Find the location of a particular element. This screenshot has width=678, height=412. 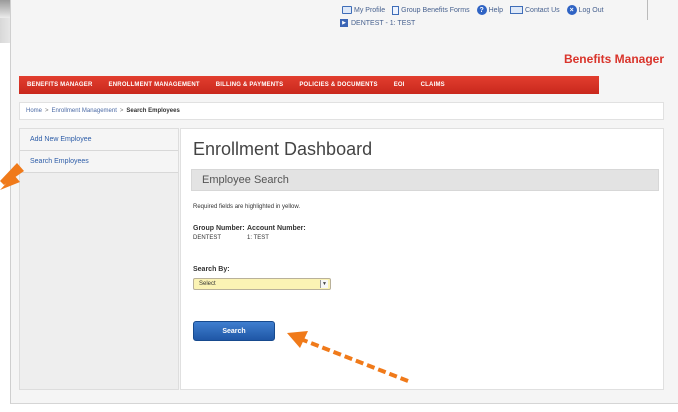

account-switcher: ▶ DENTEST - 1: TEST is located at coordinates (377, 23).